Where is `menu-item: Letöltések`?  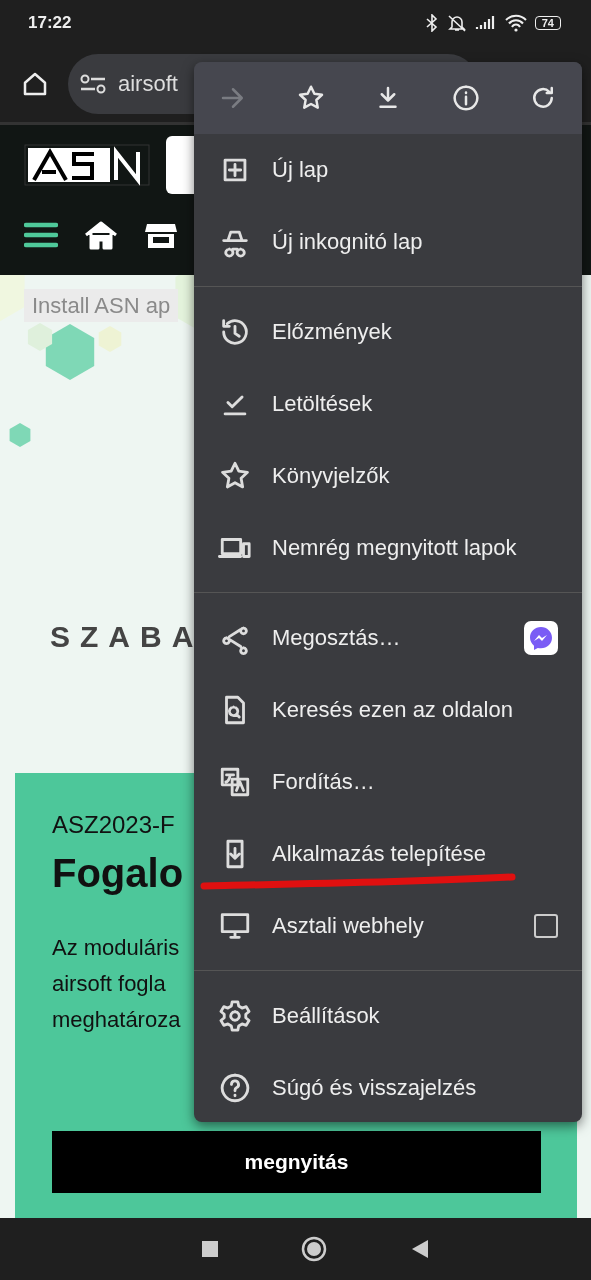 menu-item: Letöltések is located at coordinates (388, 404).